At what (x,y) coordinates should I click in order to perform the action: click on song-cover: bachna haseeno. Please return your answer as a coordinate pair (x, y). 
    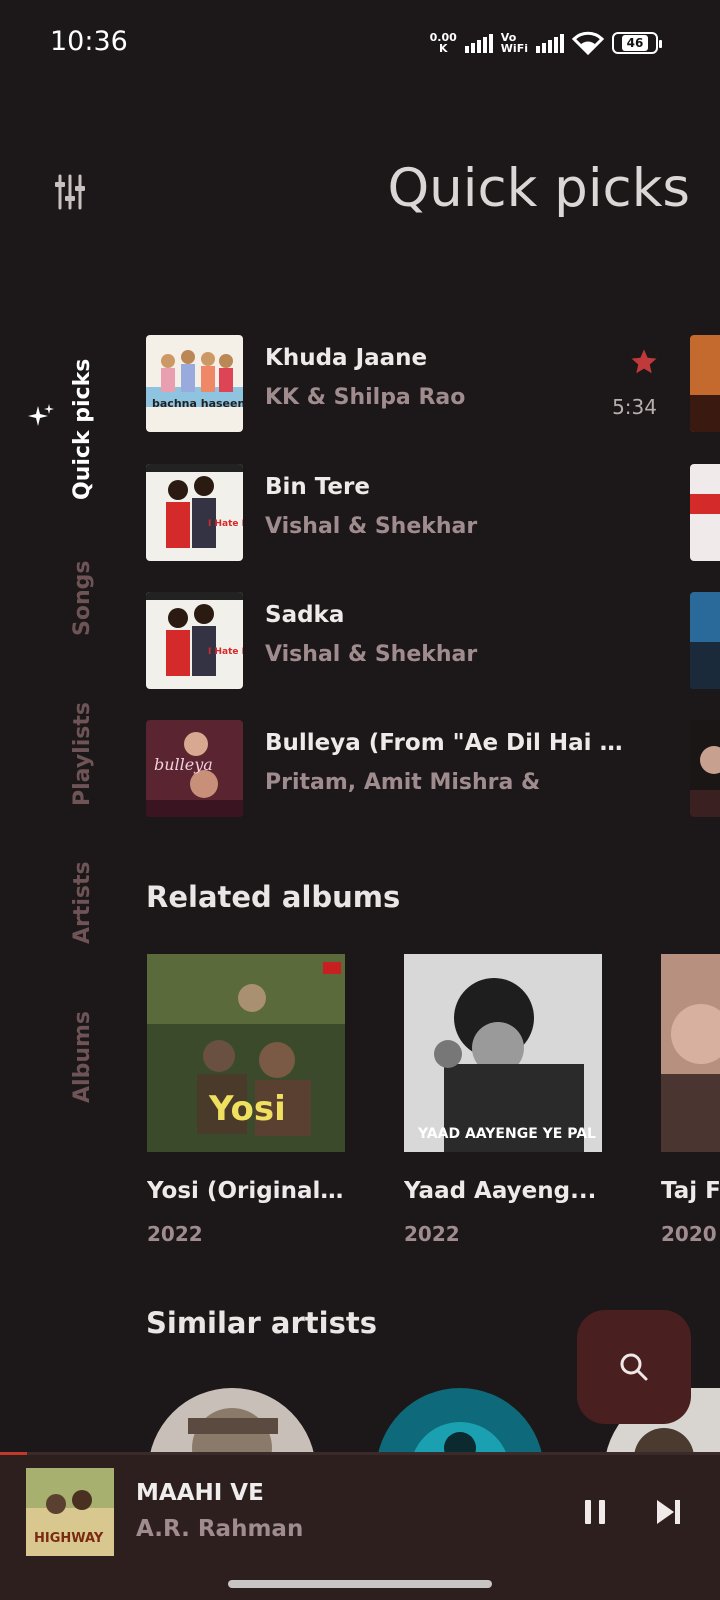
    Looking at the image, I should click on (194, 383).